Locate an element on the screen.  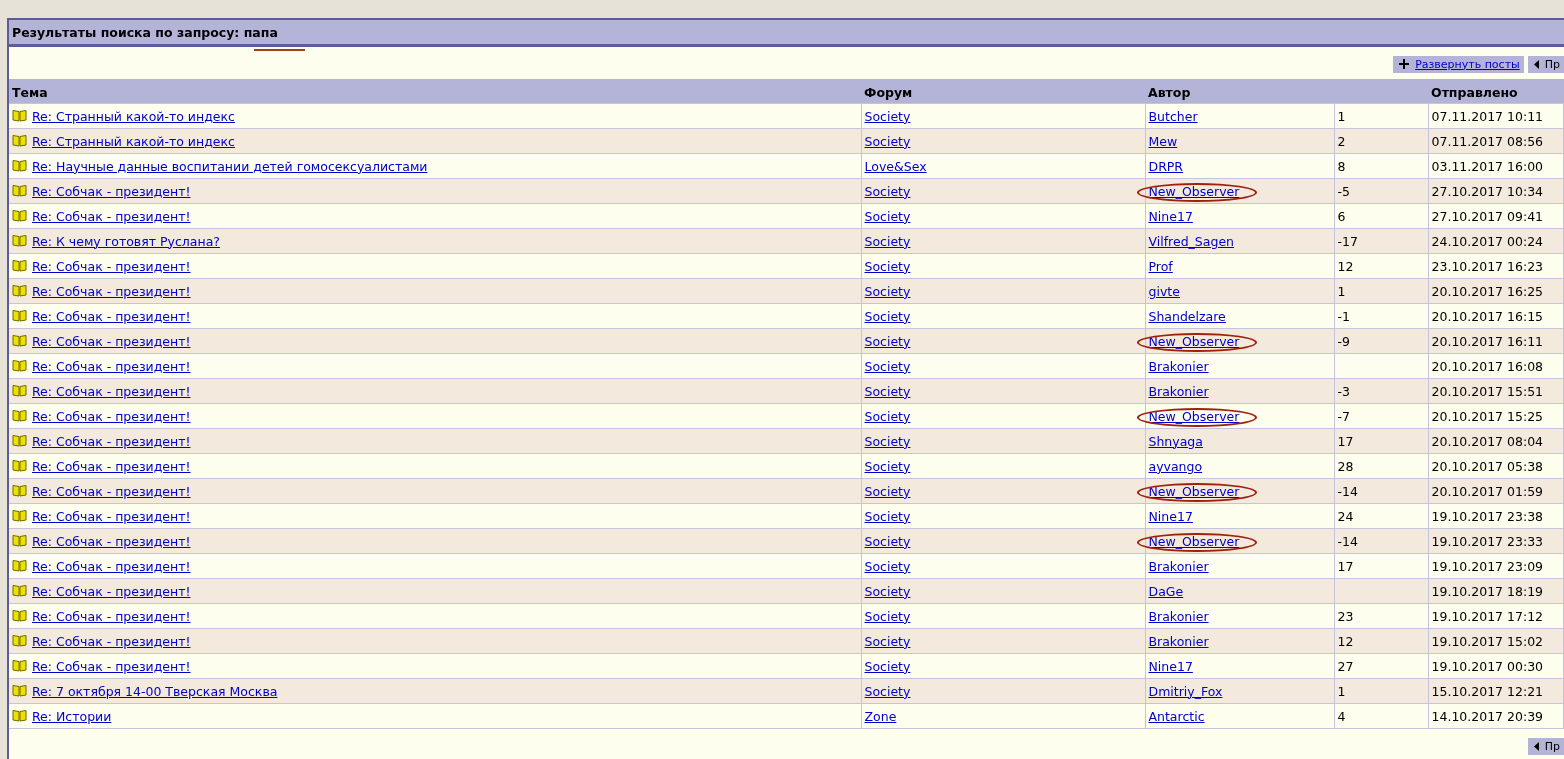
date-cell: 19.10.2017 17:12 is located at coordinates (1487, 616).